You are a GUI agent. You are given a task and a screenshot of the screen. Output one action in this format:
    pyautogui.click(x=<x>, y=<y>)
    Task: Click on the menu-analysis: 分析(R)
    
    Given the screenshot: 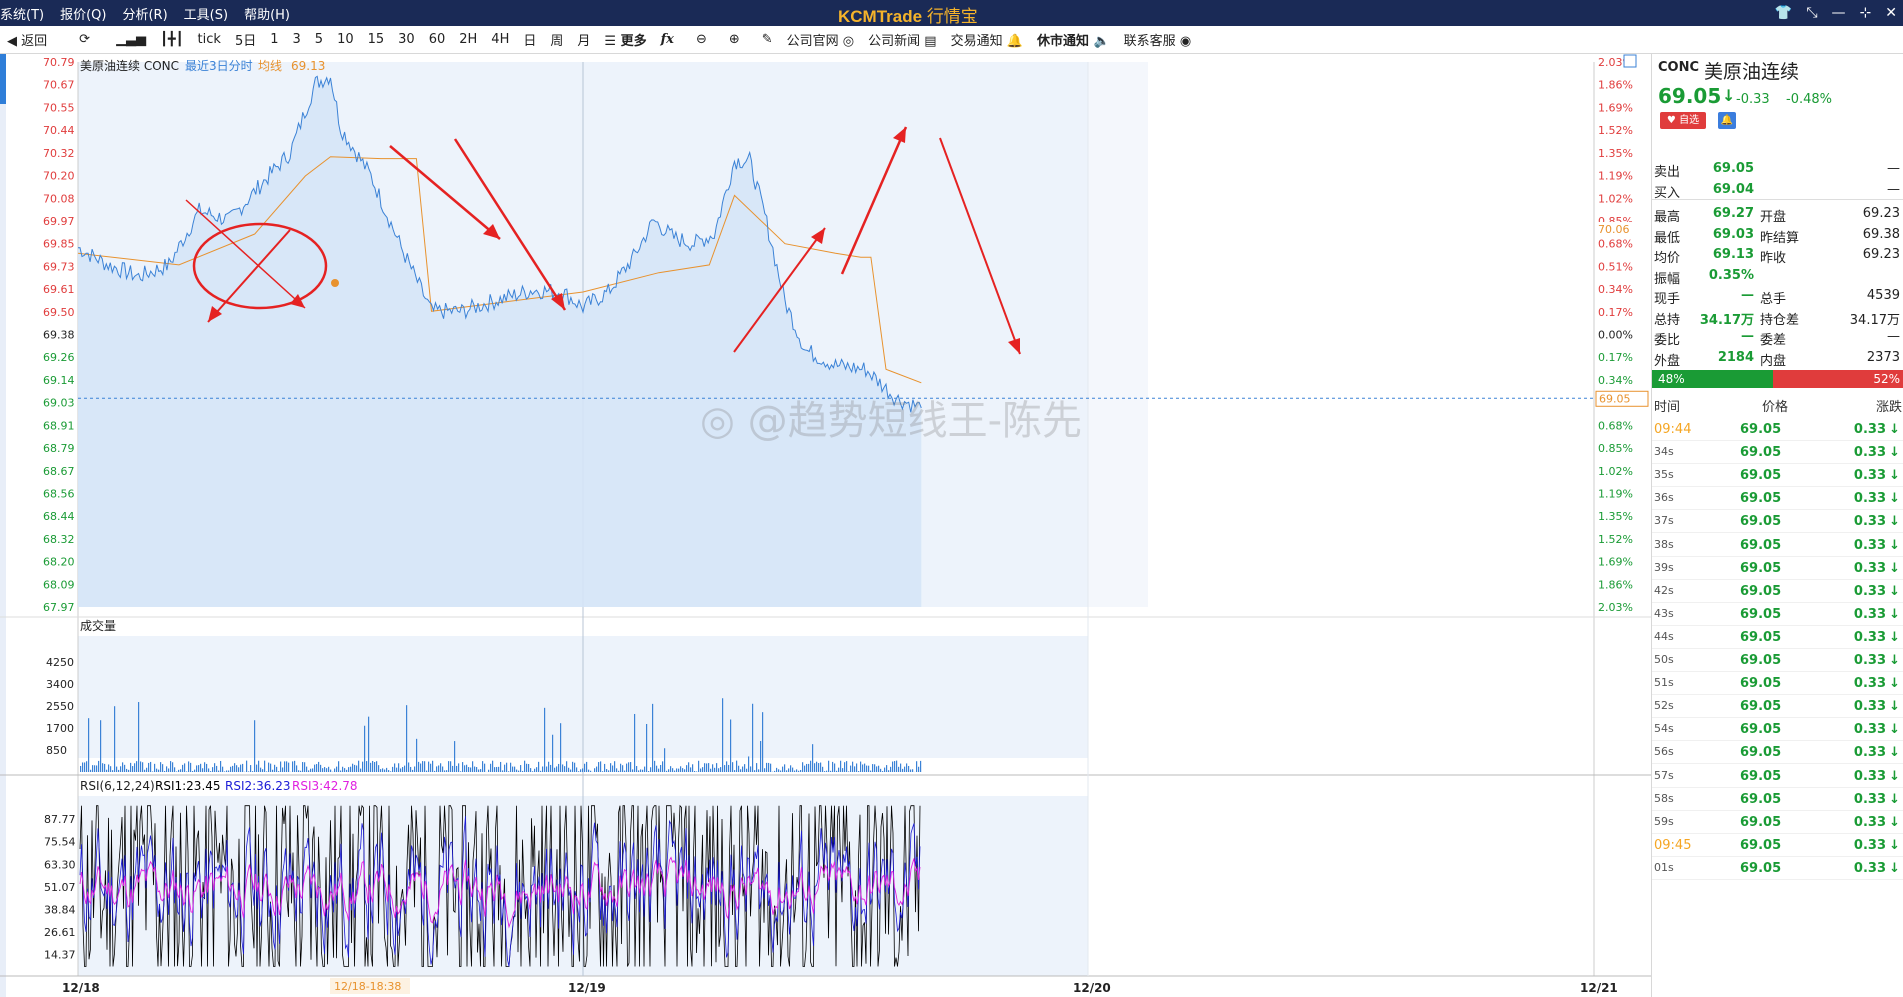 What is the action you would take?
    pyautogui.click(x=144, y=13)
    